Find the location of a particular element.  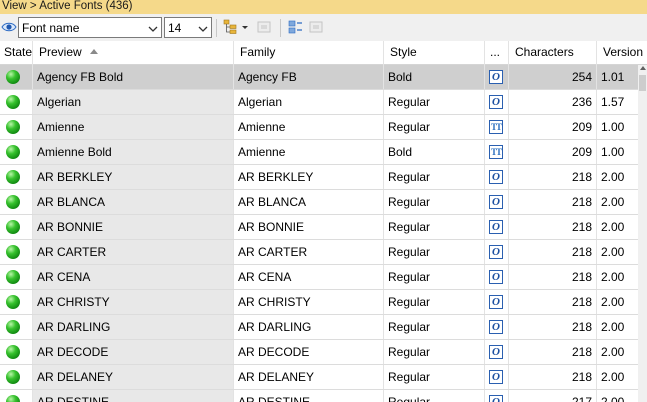

column-header-characters: Characters is located at coordinates (553, 53).